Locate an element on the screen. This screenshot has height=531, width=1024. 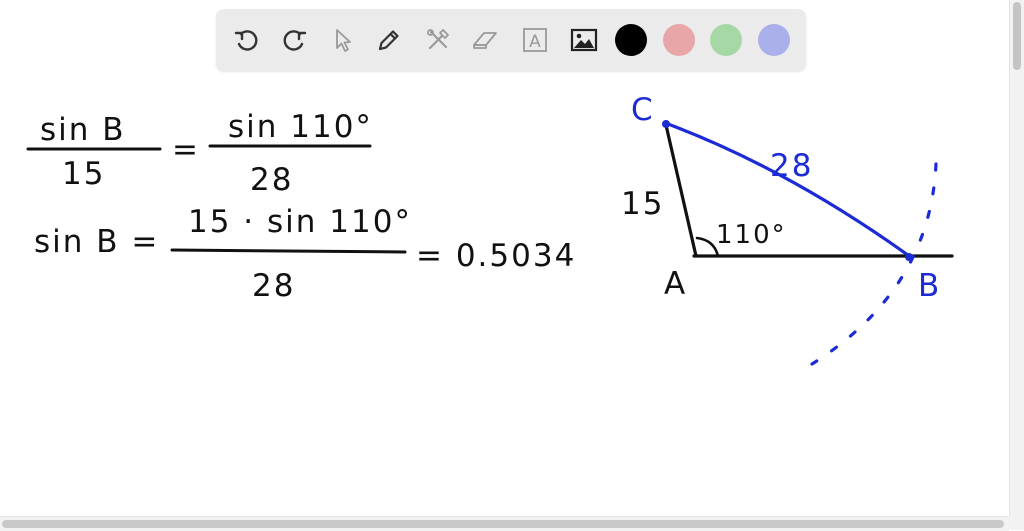
text-icon: A is located at coordinates (535, 40).